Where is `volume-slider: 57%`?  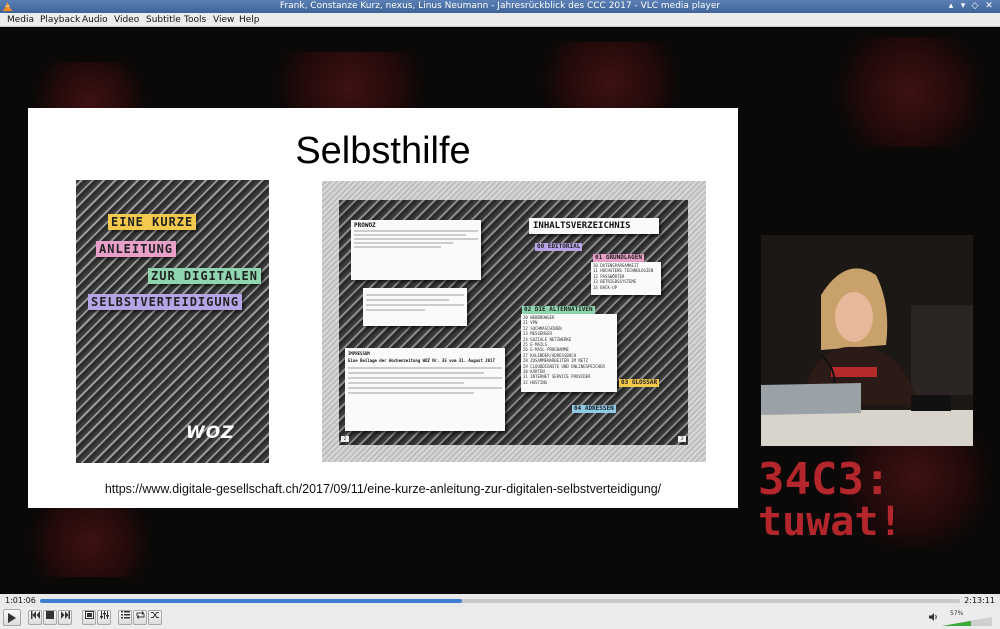 volume-slider: 57% is located at coordinates (967, 618).